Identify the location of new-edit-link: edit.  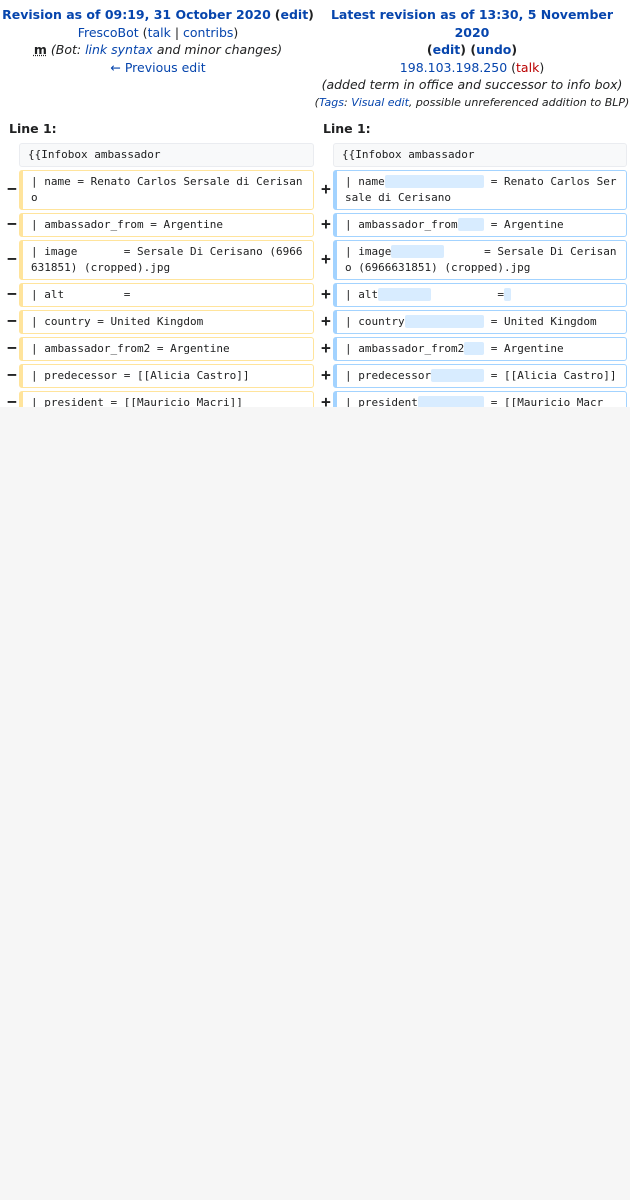
(447, 49).